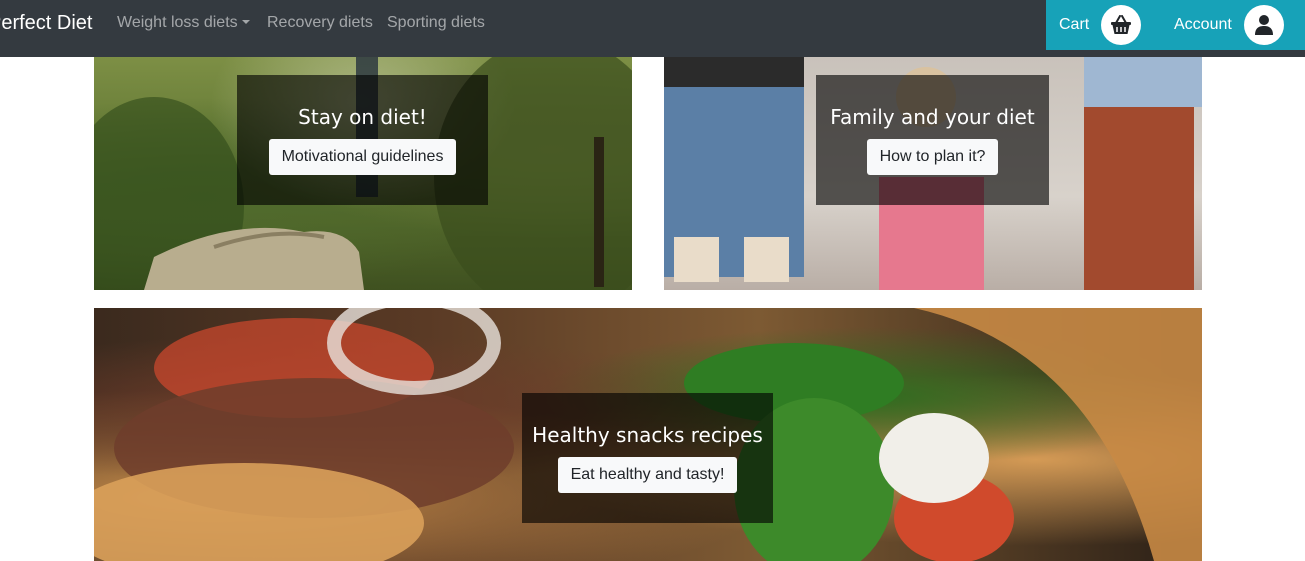  What do you see at coordinates (320, 23) in the screenshot?
I see `nav-recovery-diets: Recovery diets` at bounding box center [320, 23].